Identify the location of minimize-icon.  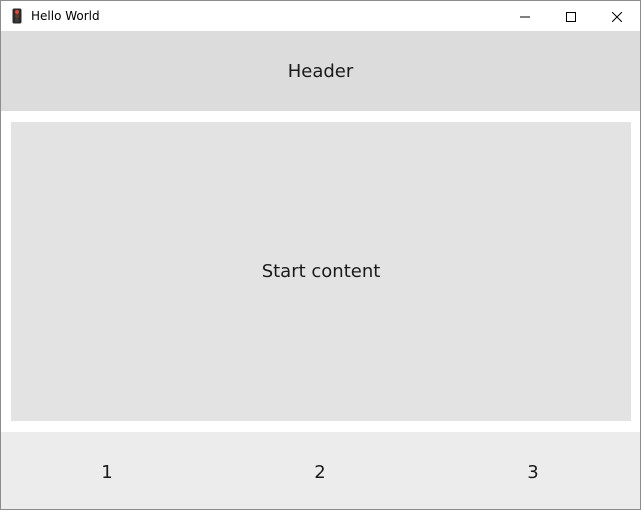
(525, 16).